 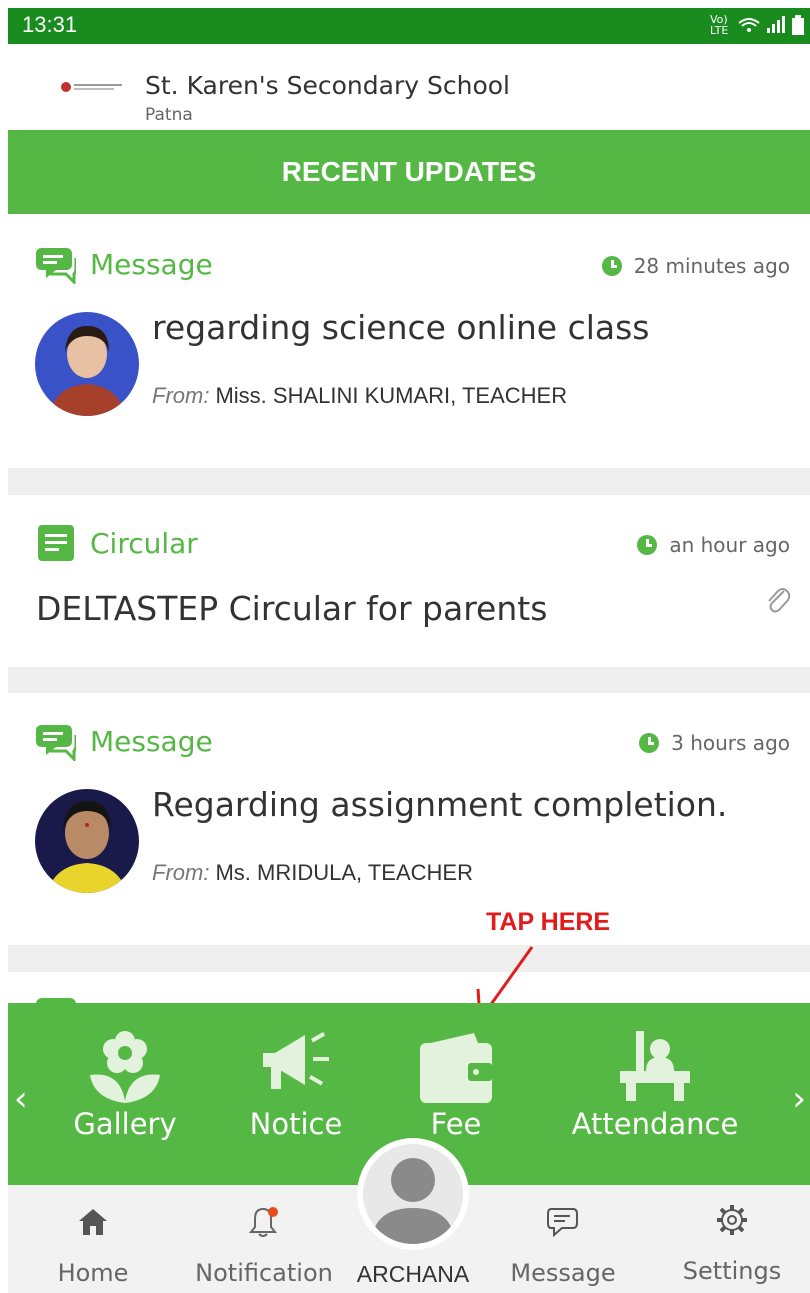 I want to click on quick-action-notice: Notice, so click(x=296, y=1094).